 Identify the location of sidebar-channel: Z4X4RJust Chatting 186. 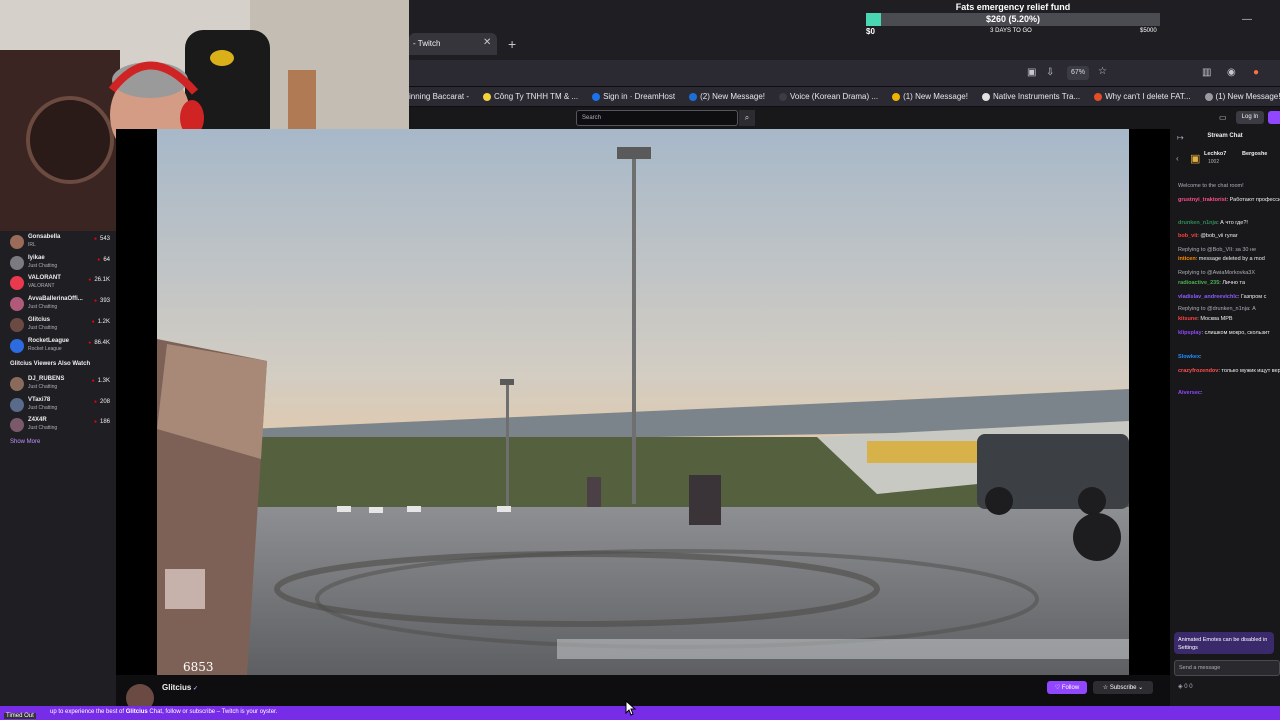
(60, 426).